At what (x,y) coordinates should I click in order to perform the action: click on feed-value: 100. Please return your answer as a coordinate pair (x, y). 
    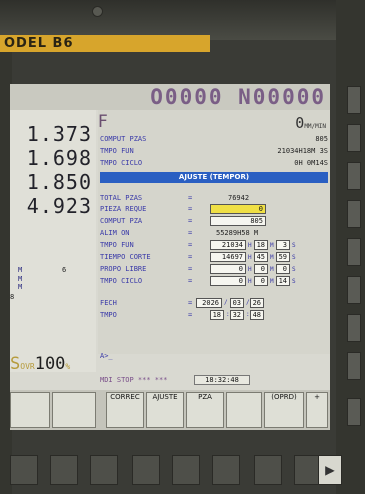
    Looking at the image, I should click on (50, 364).